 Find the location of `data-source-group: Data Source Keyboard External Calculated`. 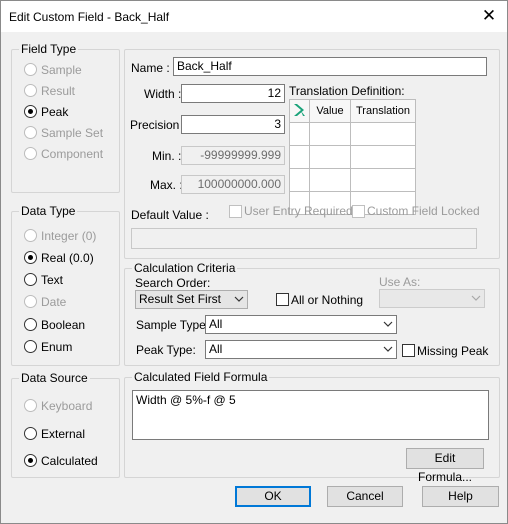

data-source-group: Data Source Keyboard External Calculated is located at coordinates (65, 424).